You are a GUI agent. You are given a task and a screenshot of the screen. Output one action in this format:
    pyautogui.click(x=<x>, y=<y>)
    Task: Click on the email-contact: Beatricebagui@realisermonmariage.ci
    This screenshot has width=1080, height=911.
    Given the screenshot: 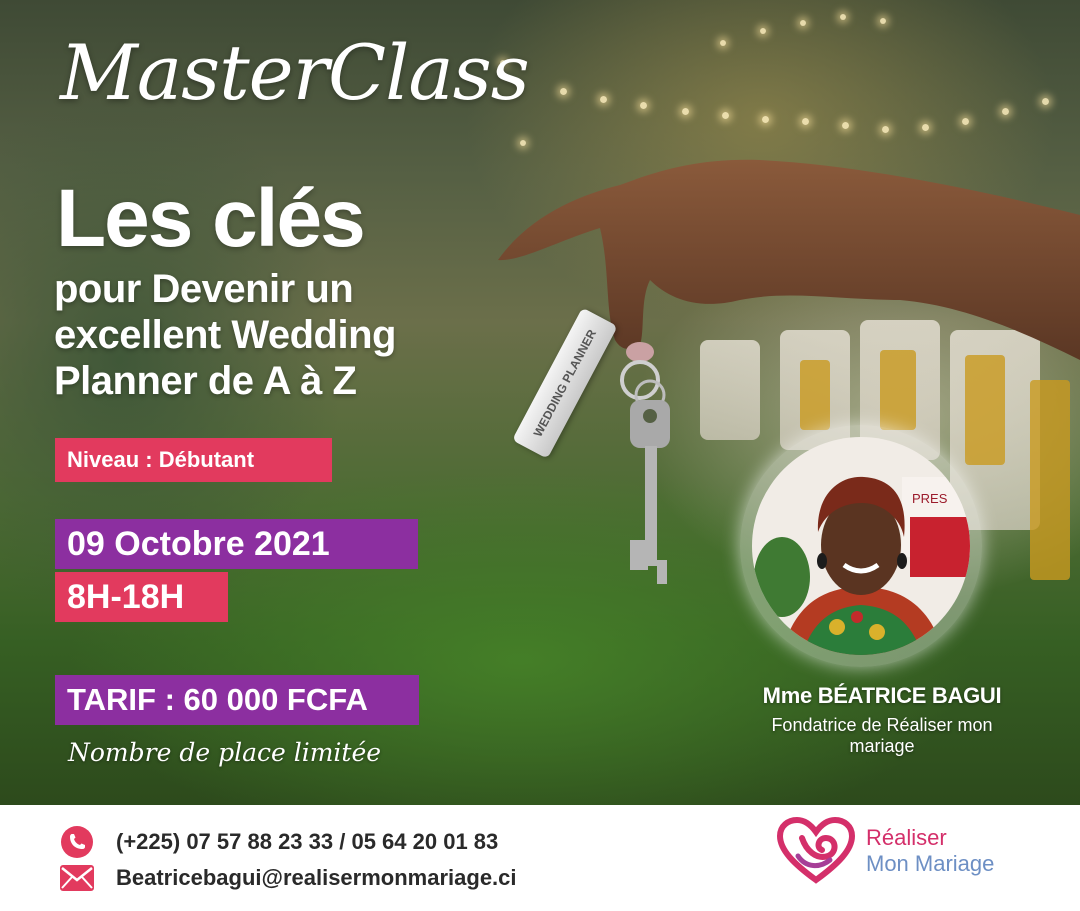 What is the action you would take?
    pyautogui.click(x=288, y=878)
    